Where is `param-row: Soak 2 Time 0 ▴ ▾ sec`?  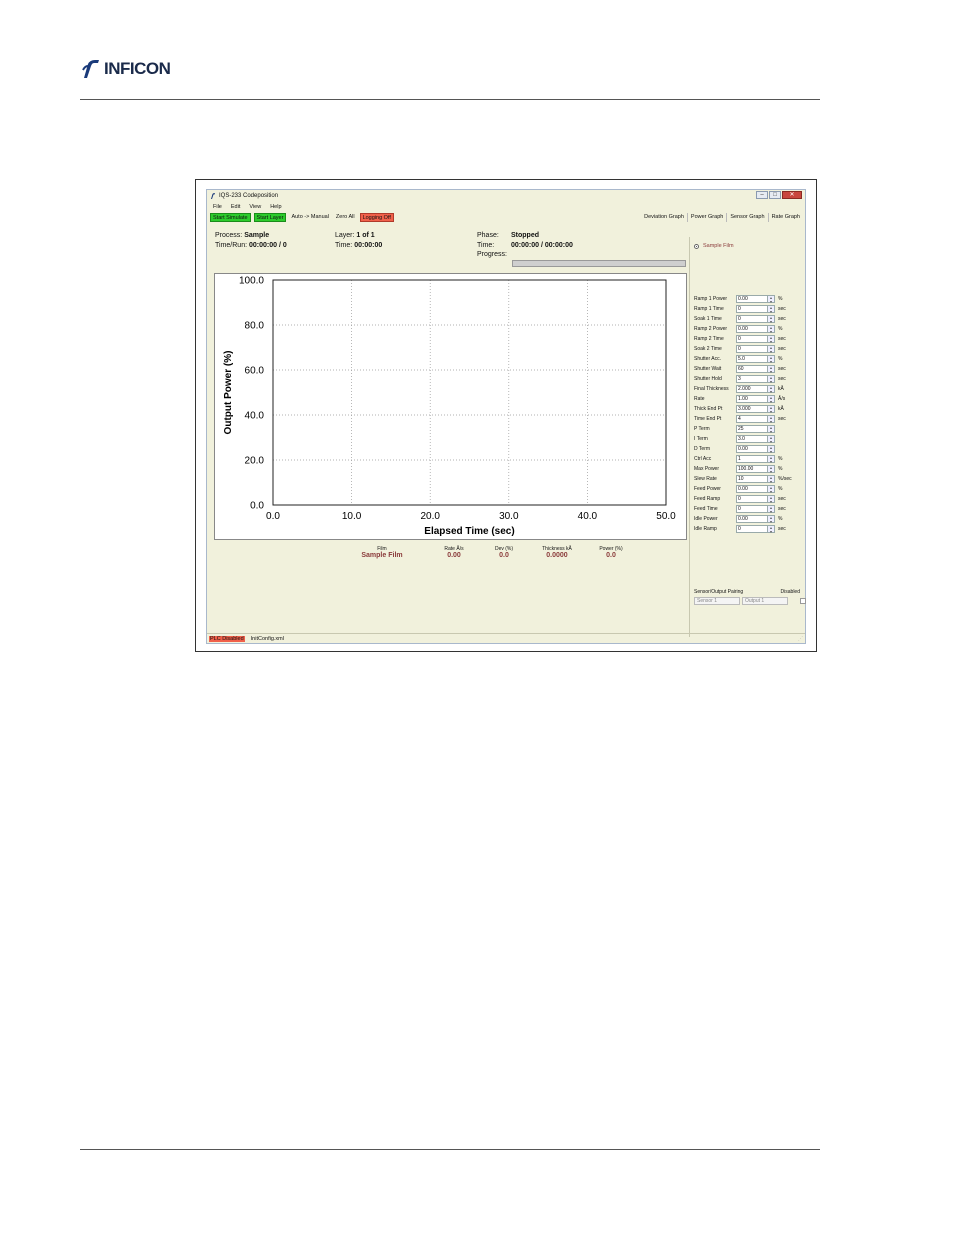 param-row: Soak 2 Time 0 ▴ ▾ sec is located at coordinates (740, 348).